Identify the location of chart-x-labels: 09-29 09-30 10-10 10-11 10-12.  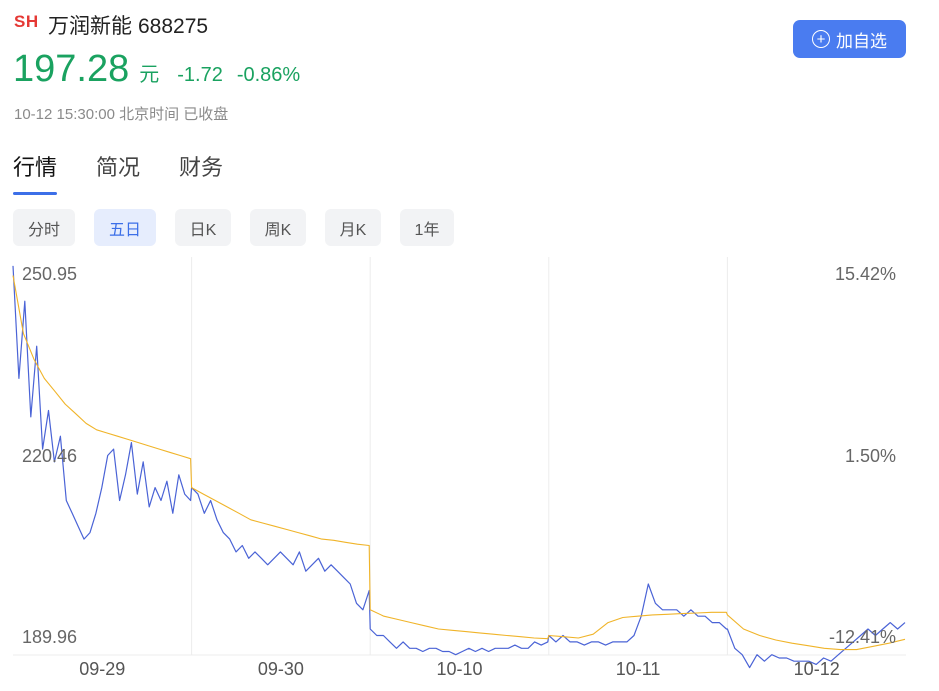
(459, 669).